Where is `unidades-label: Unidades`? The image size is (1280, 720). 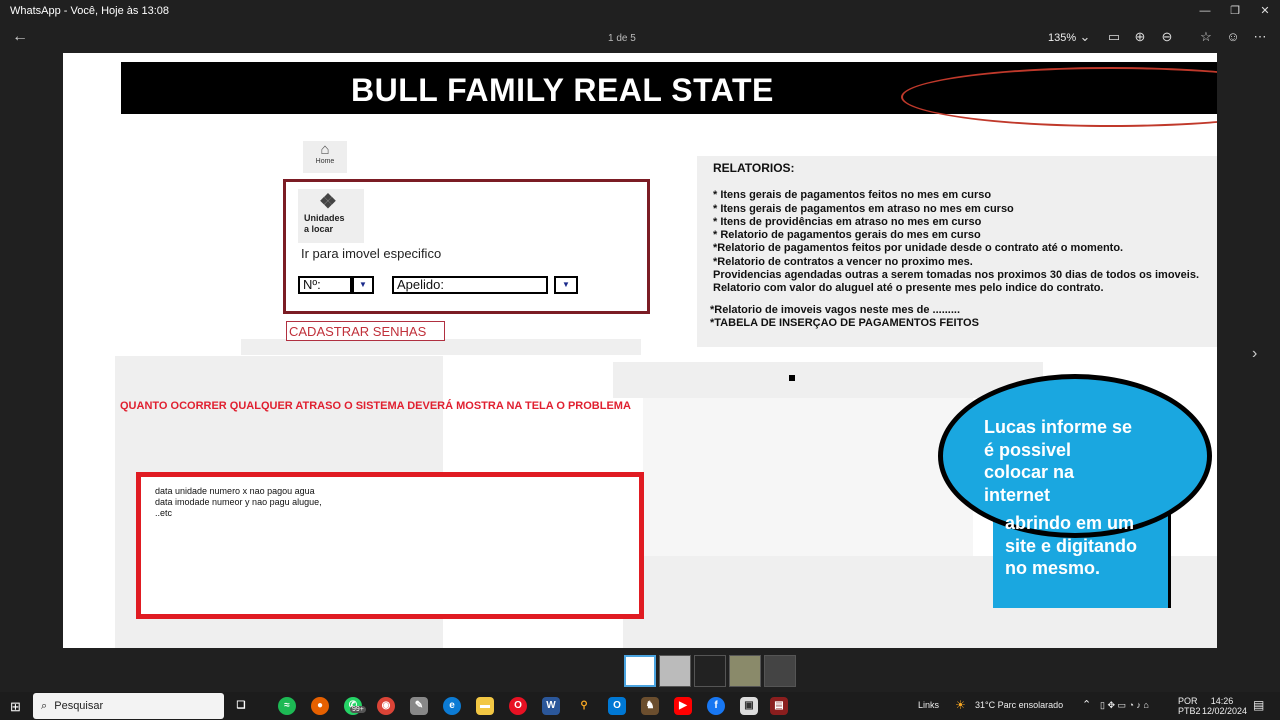 unidades-label: Unidades is located at coordinates (324, 218).